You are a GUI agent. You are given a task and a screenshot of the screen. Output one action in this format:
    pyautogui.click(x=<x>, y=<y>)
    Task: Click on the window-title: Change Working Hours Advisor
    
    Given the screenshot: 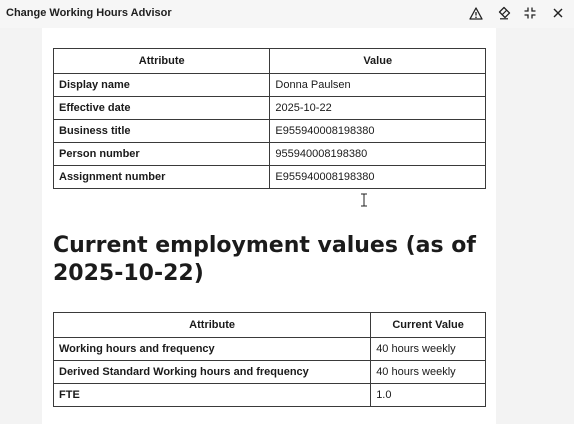 What is the action you would take?
    pyautogui.click(x=89, y=13)
    